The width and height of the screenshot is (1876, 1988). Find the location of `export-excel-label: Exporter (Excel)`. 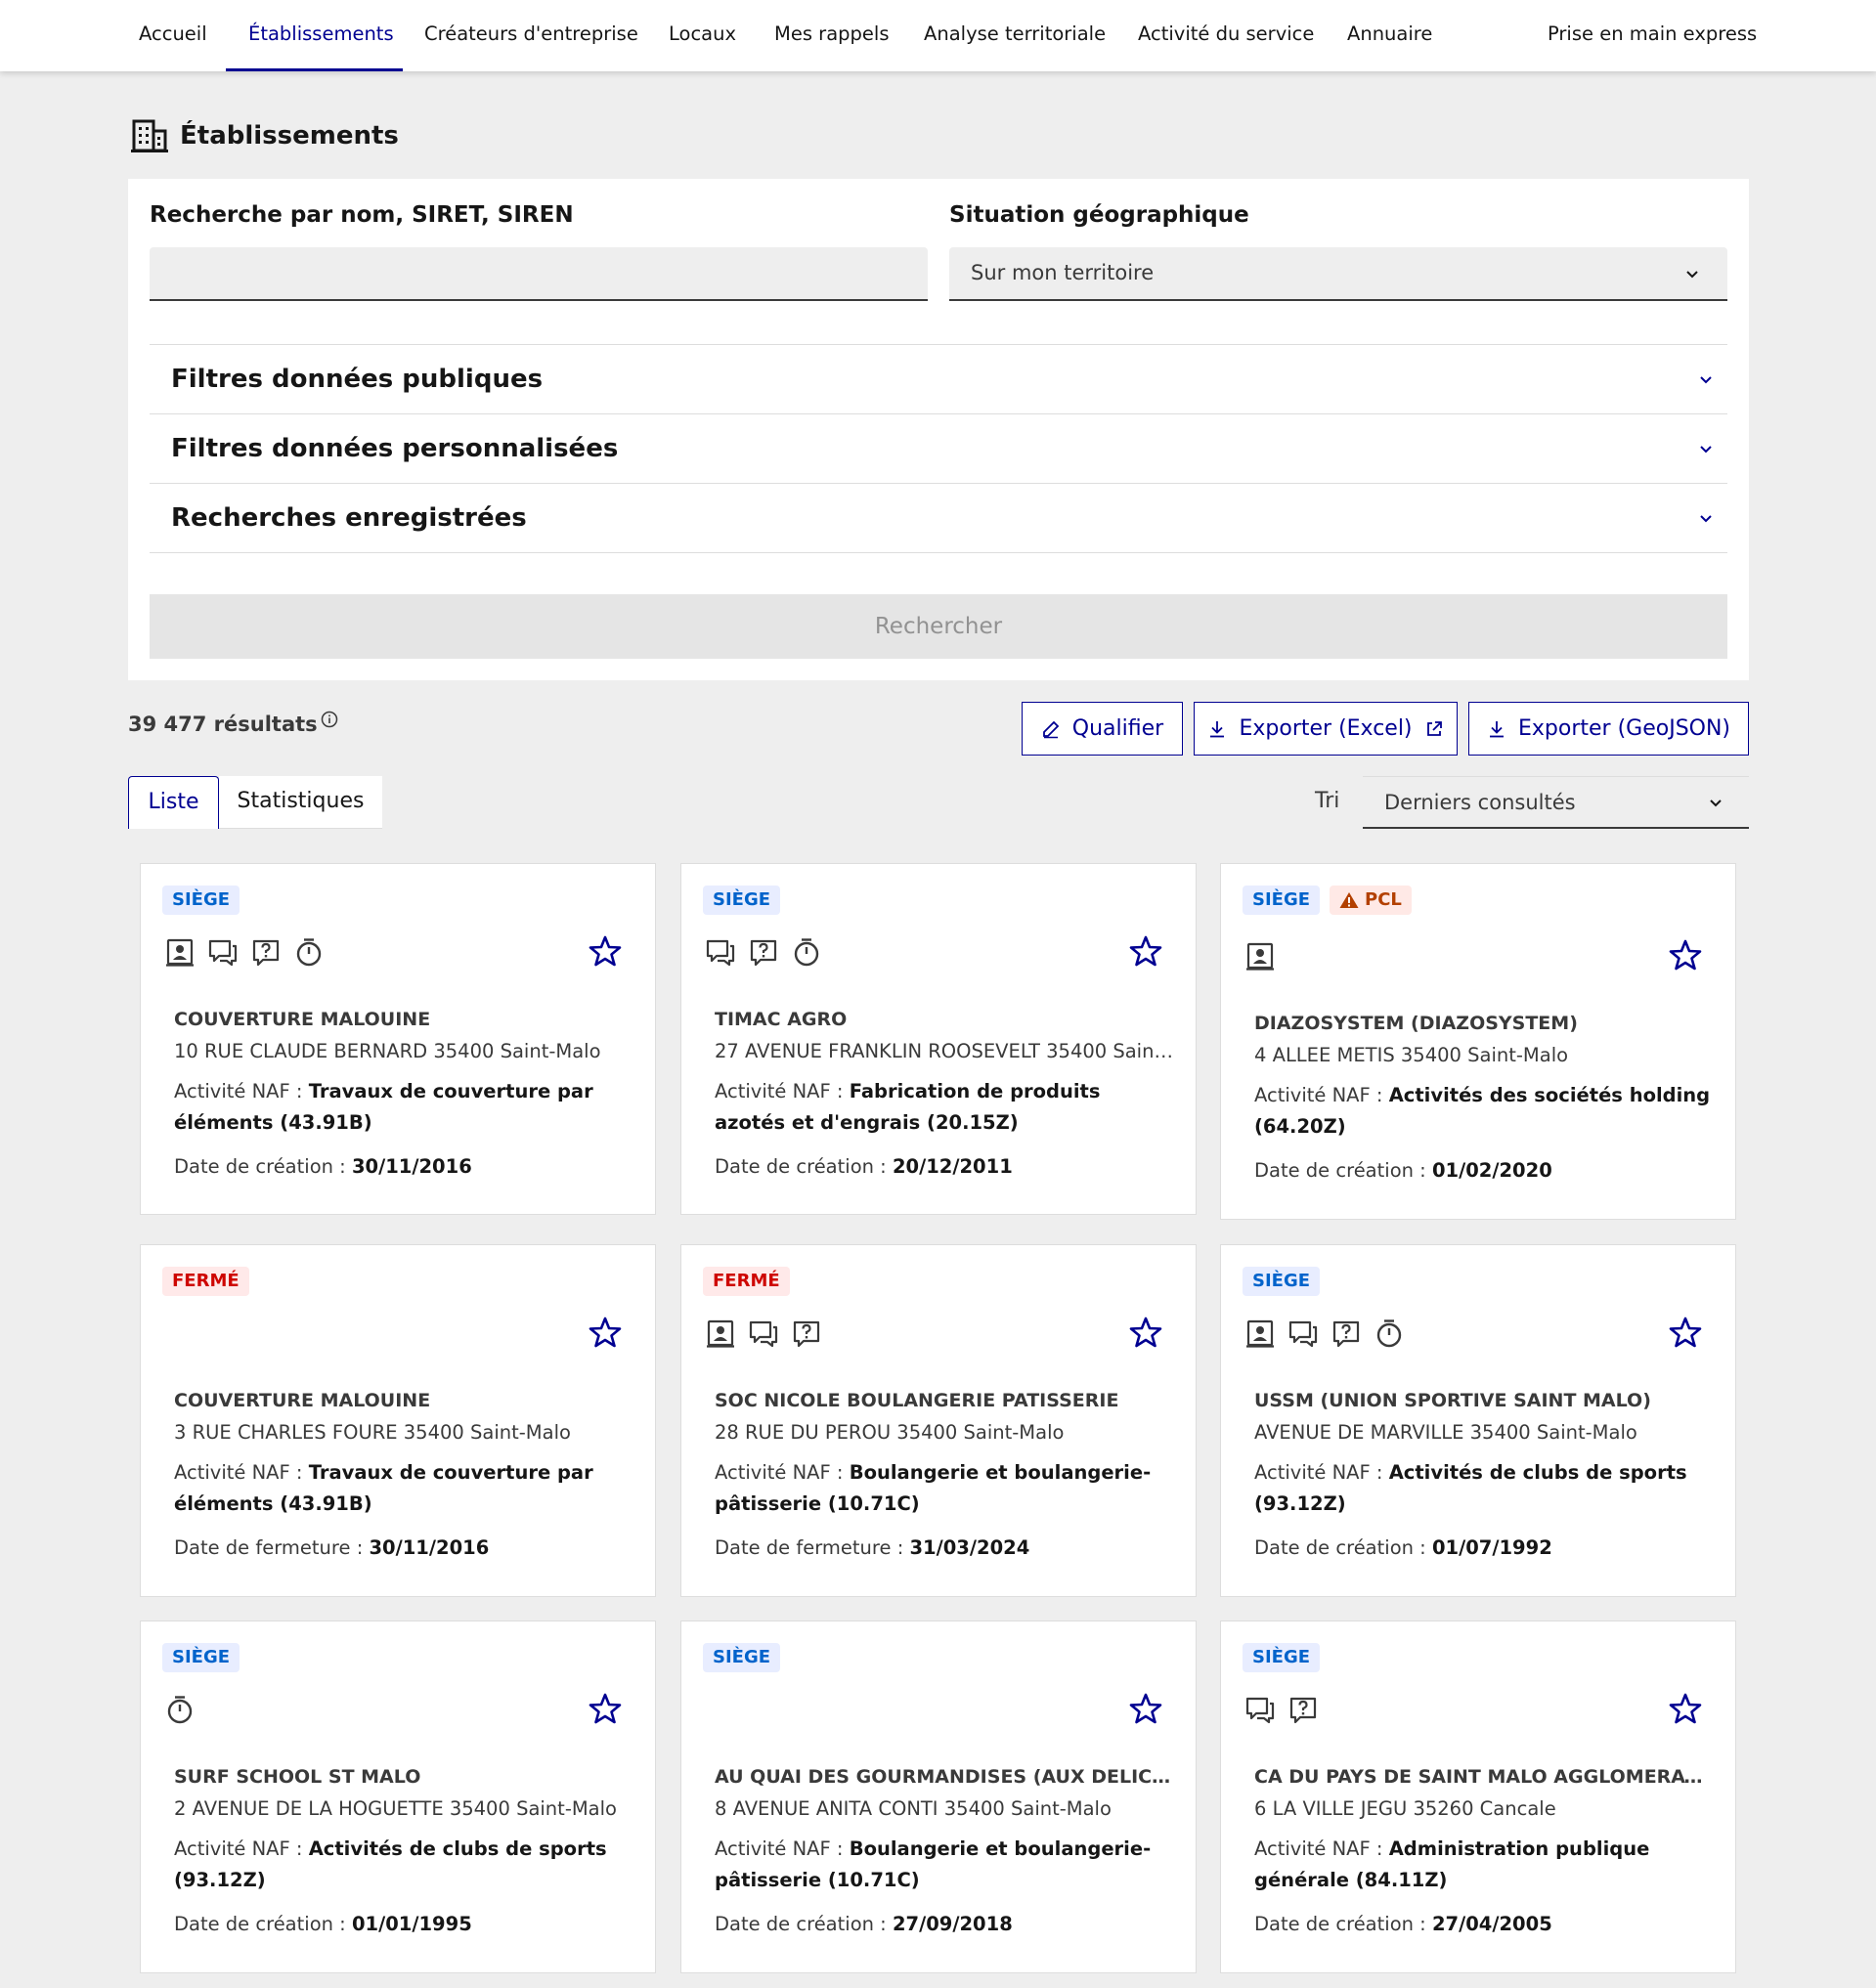

export-excel-label: Exporter (Excel) is located at coordinates (1326, 729).